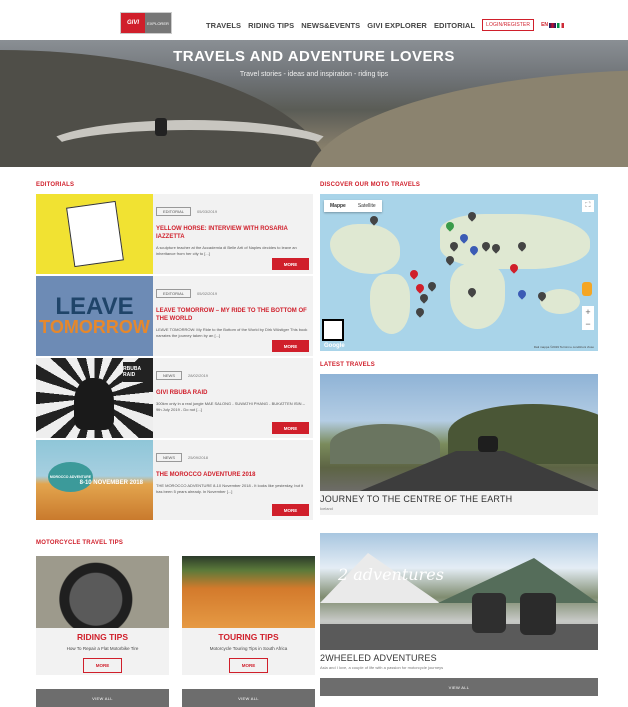 This screenshot has width=628, height=707. Describe the element at coordinates (161, 127) in the screenshot. I see `hero-rider` at that location.